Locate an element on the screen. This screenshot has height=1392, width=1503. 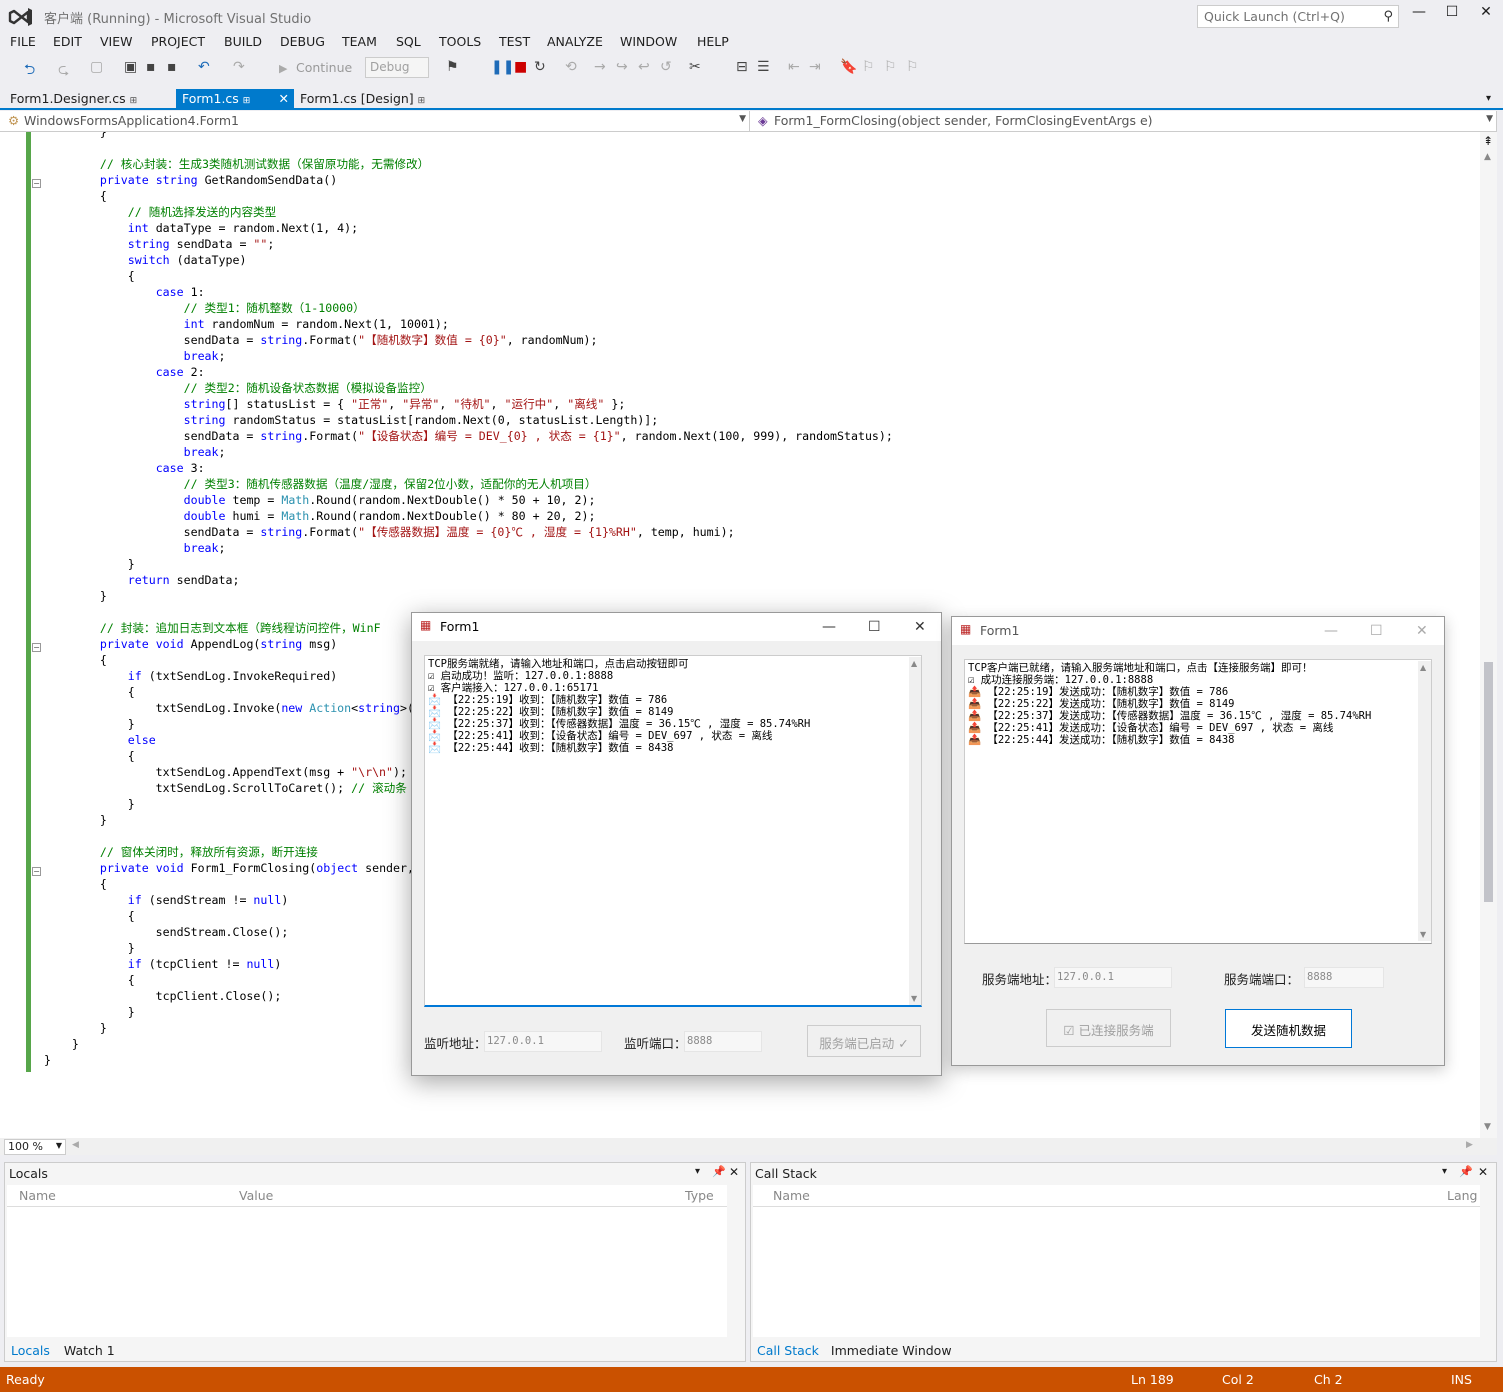
scroll-thumb is located at coordinates (1488, 782).